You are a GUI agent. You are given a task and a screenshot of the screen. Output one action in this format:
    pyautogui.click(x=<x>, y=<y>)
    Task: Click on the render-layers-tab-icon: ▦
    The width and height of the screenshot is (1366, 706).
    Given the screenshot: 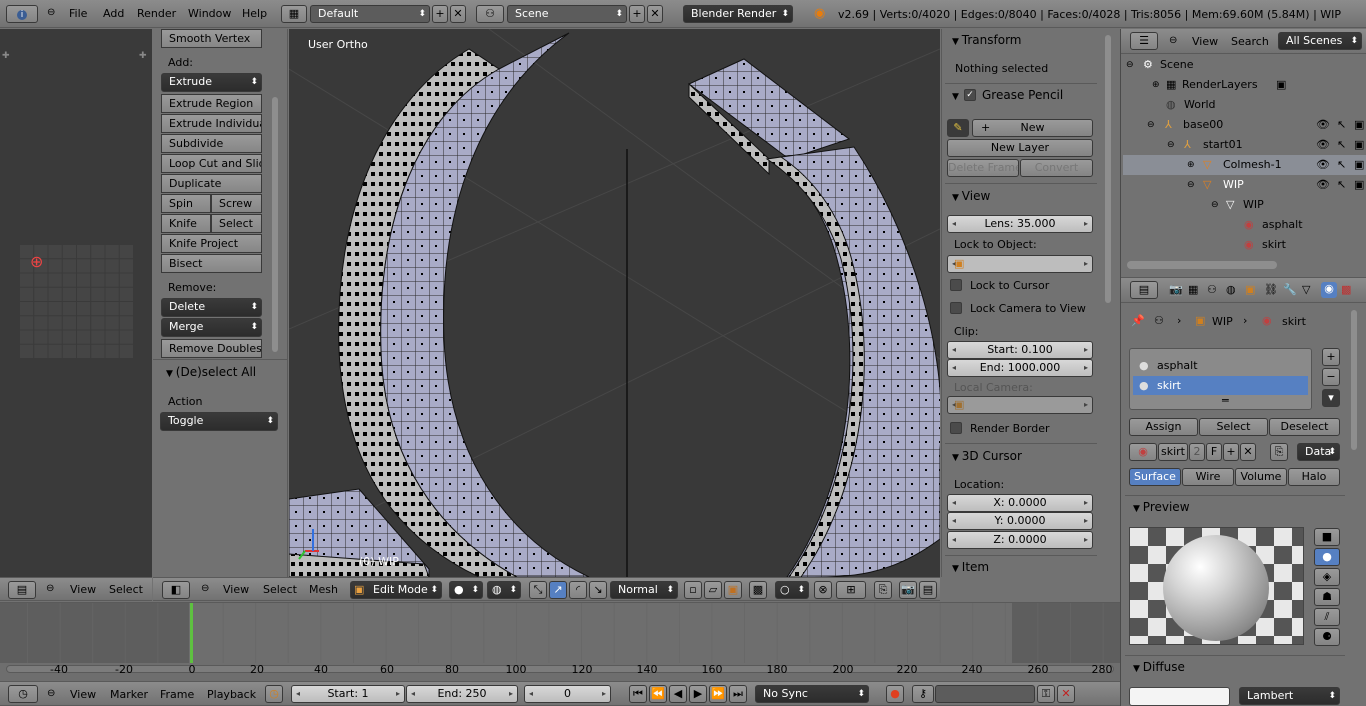 What is the action you would take?
    pyautogui.click(x=1196, y=291)
    